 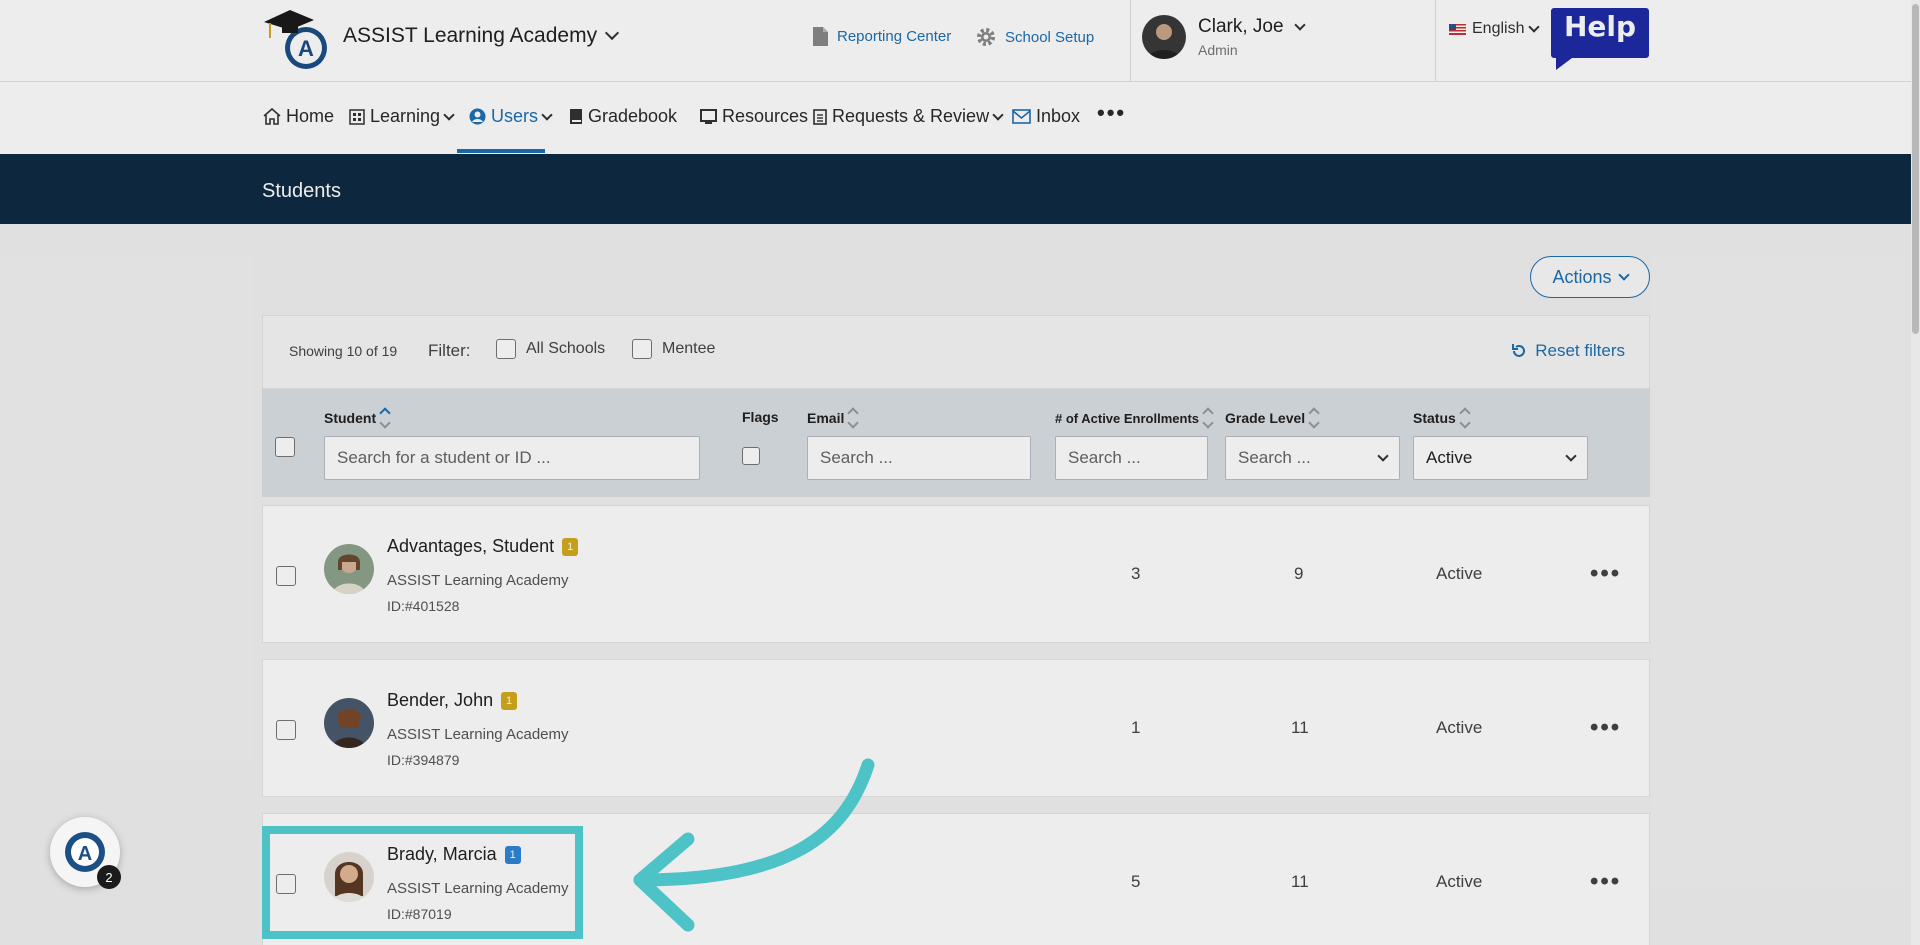 I want to click on status-select: Active, so click(x=1500, y=458).